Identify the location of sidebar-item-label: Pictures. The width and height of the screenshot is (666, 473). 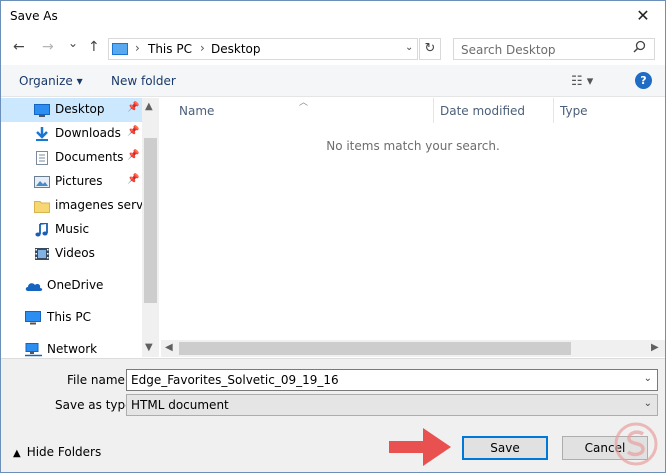
(79, 181).